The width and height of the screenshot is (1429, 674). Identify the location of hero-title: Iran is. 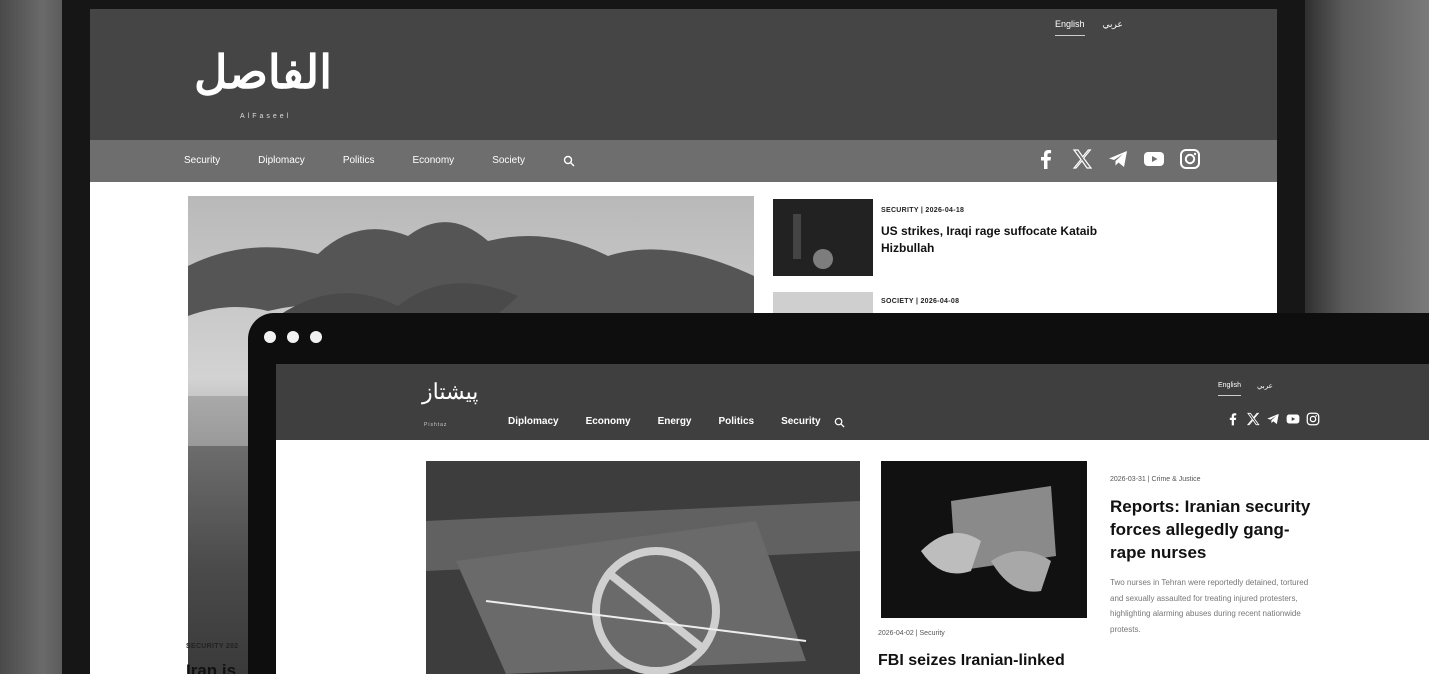
(211, 667).